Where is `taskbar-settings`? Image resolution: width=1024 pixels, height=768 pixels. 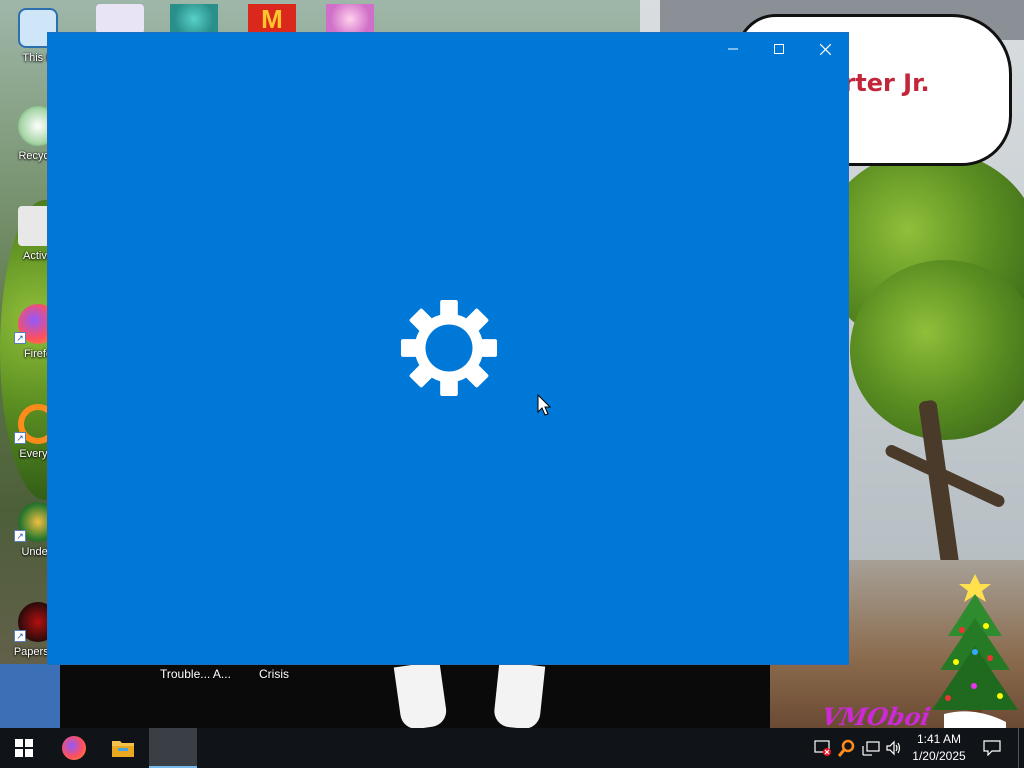 taskbar-settings is located at coordinates (173, 748).